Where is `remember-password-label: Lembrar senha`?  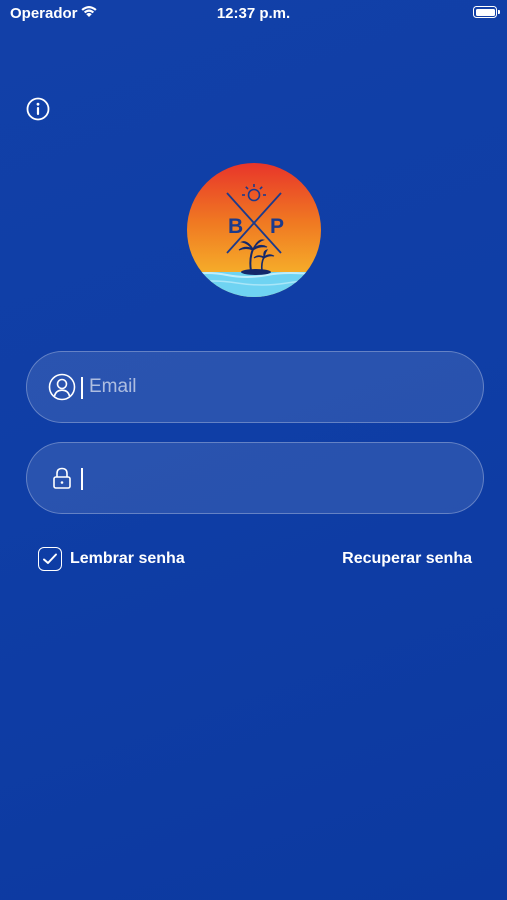
remember-password-label: Lembrar senha is located at coordinates (127, 558).